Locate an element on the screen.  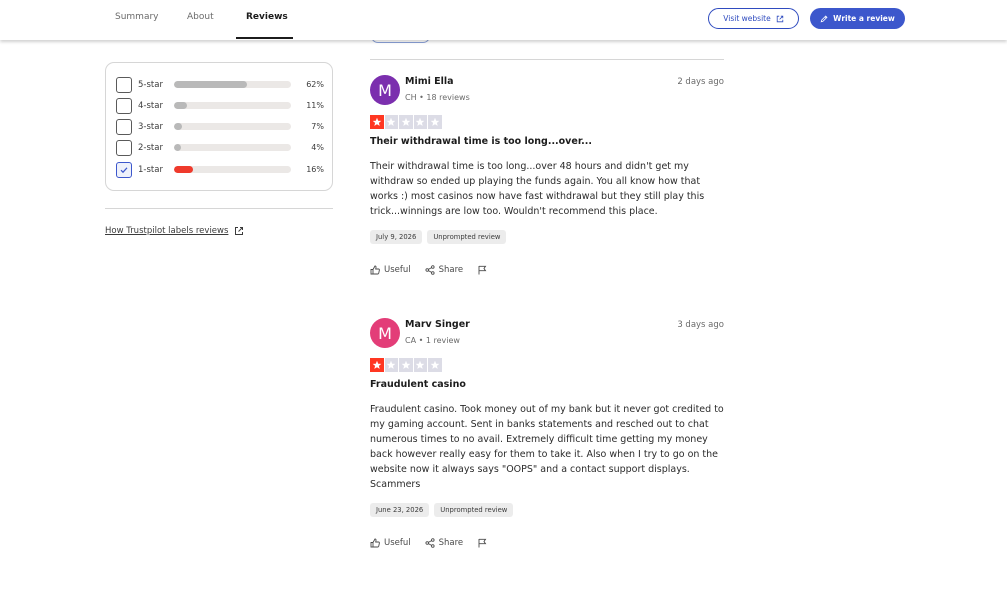
tab-reviews: Reviews is located at coordinates (267, 17).